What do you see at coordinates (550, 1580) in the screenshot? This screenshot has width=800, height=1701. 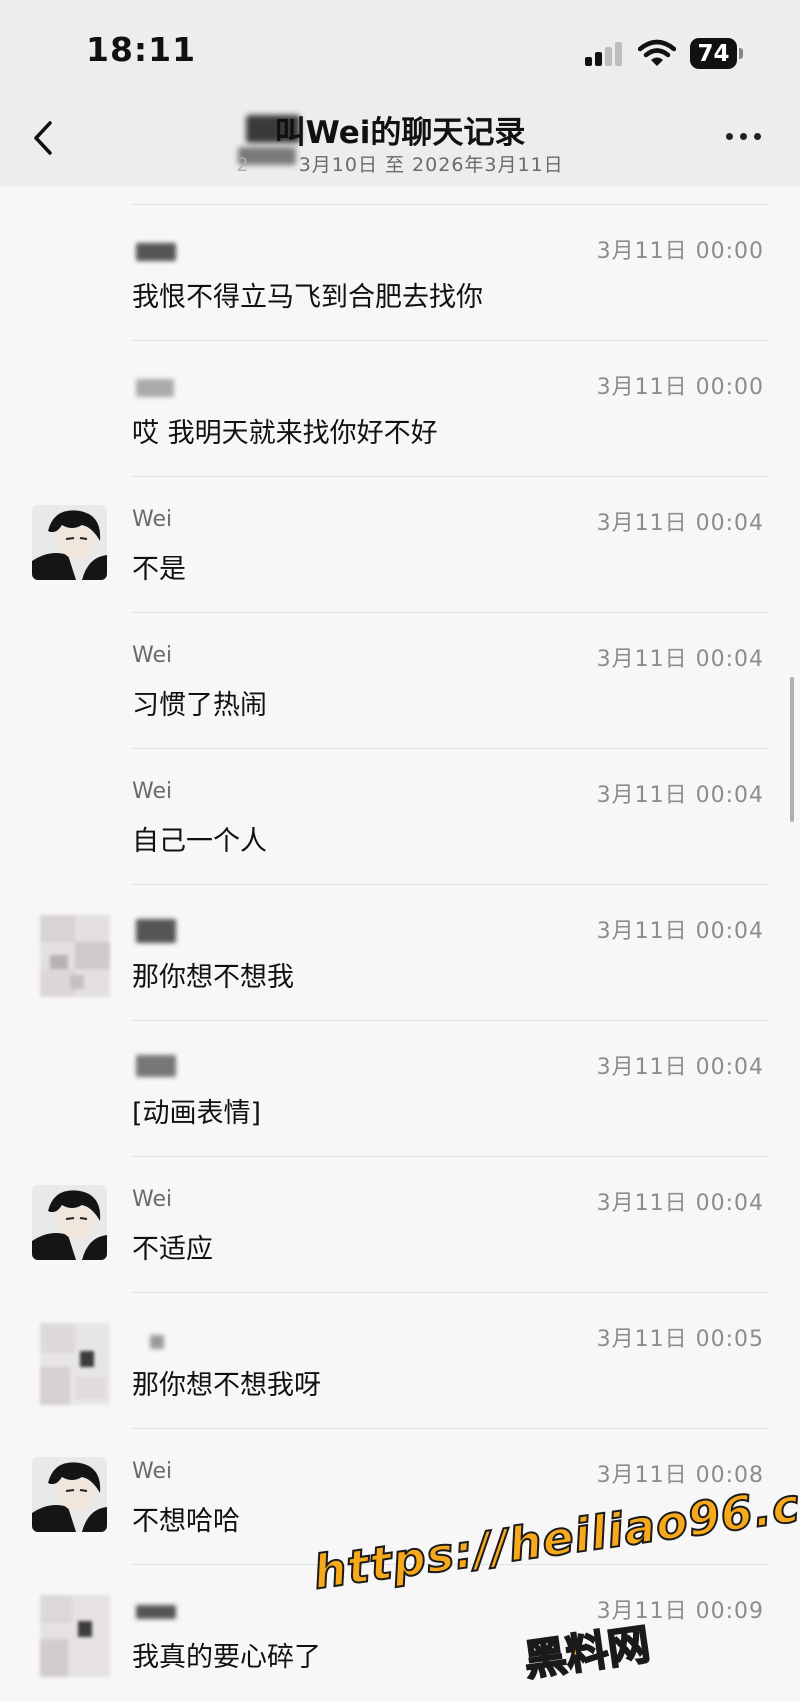 I see `watermark: https://heiliao96.com 黑料网` at bounding box center [550, 1580].